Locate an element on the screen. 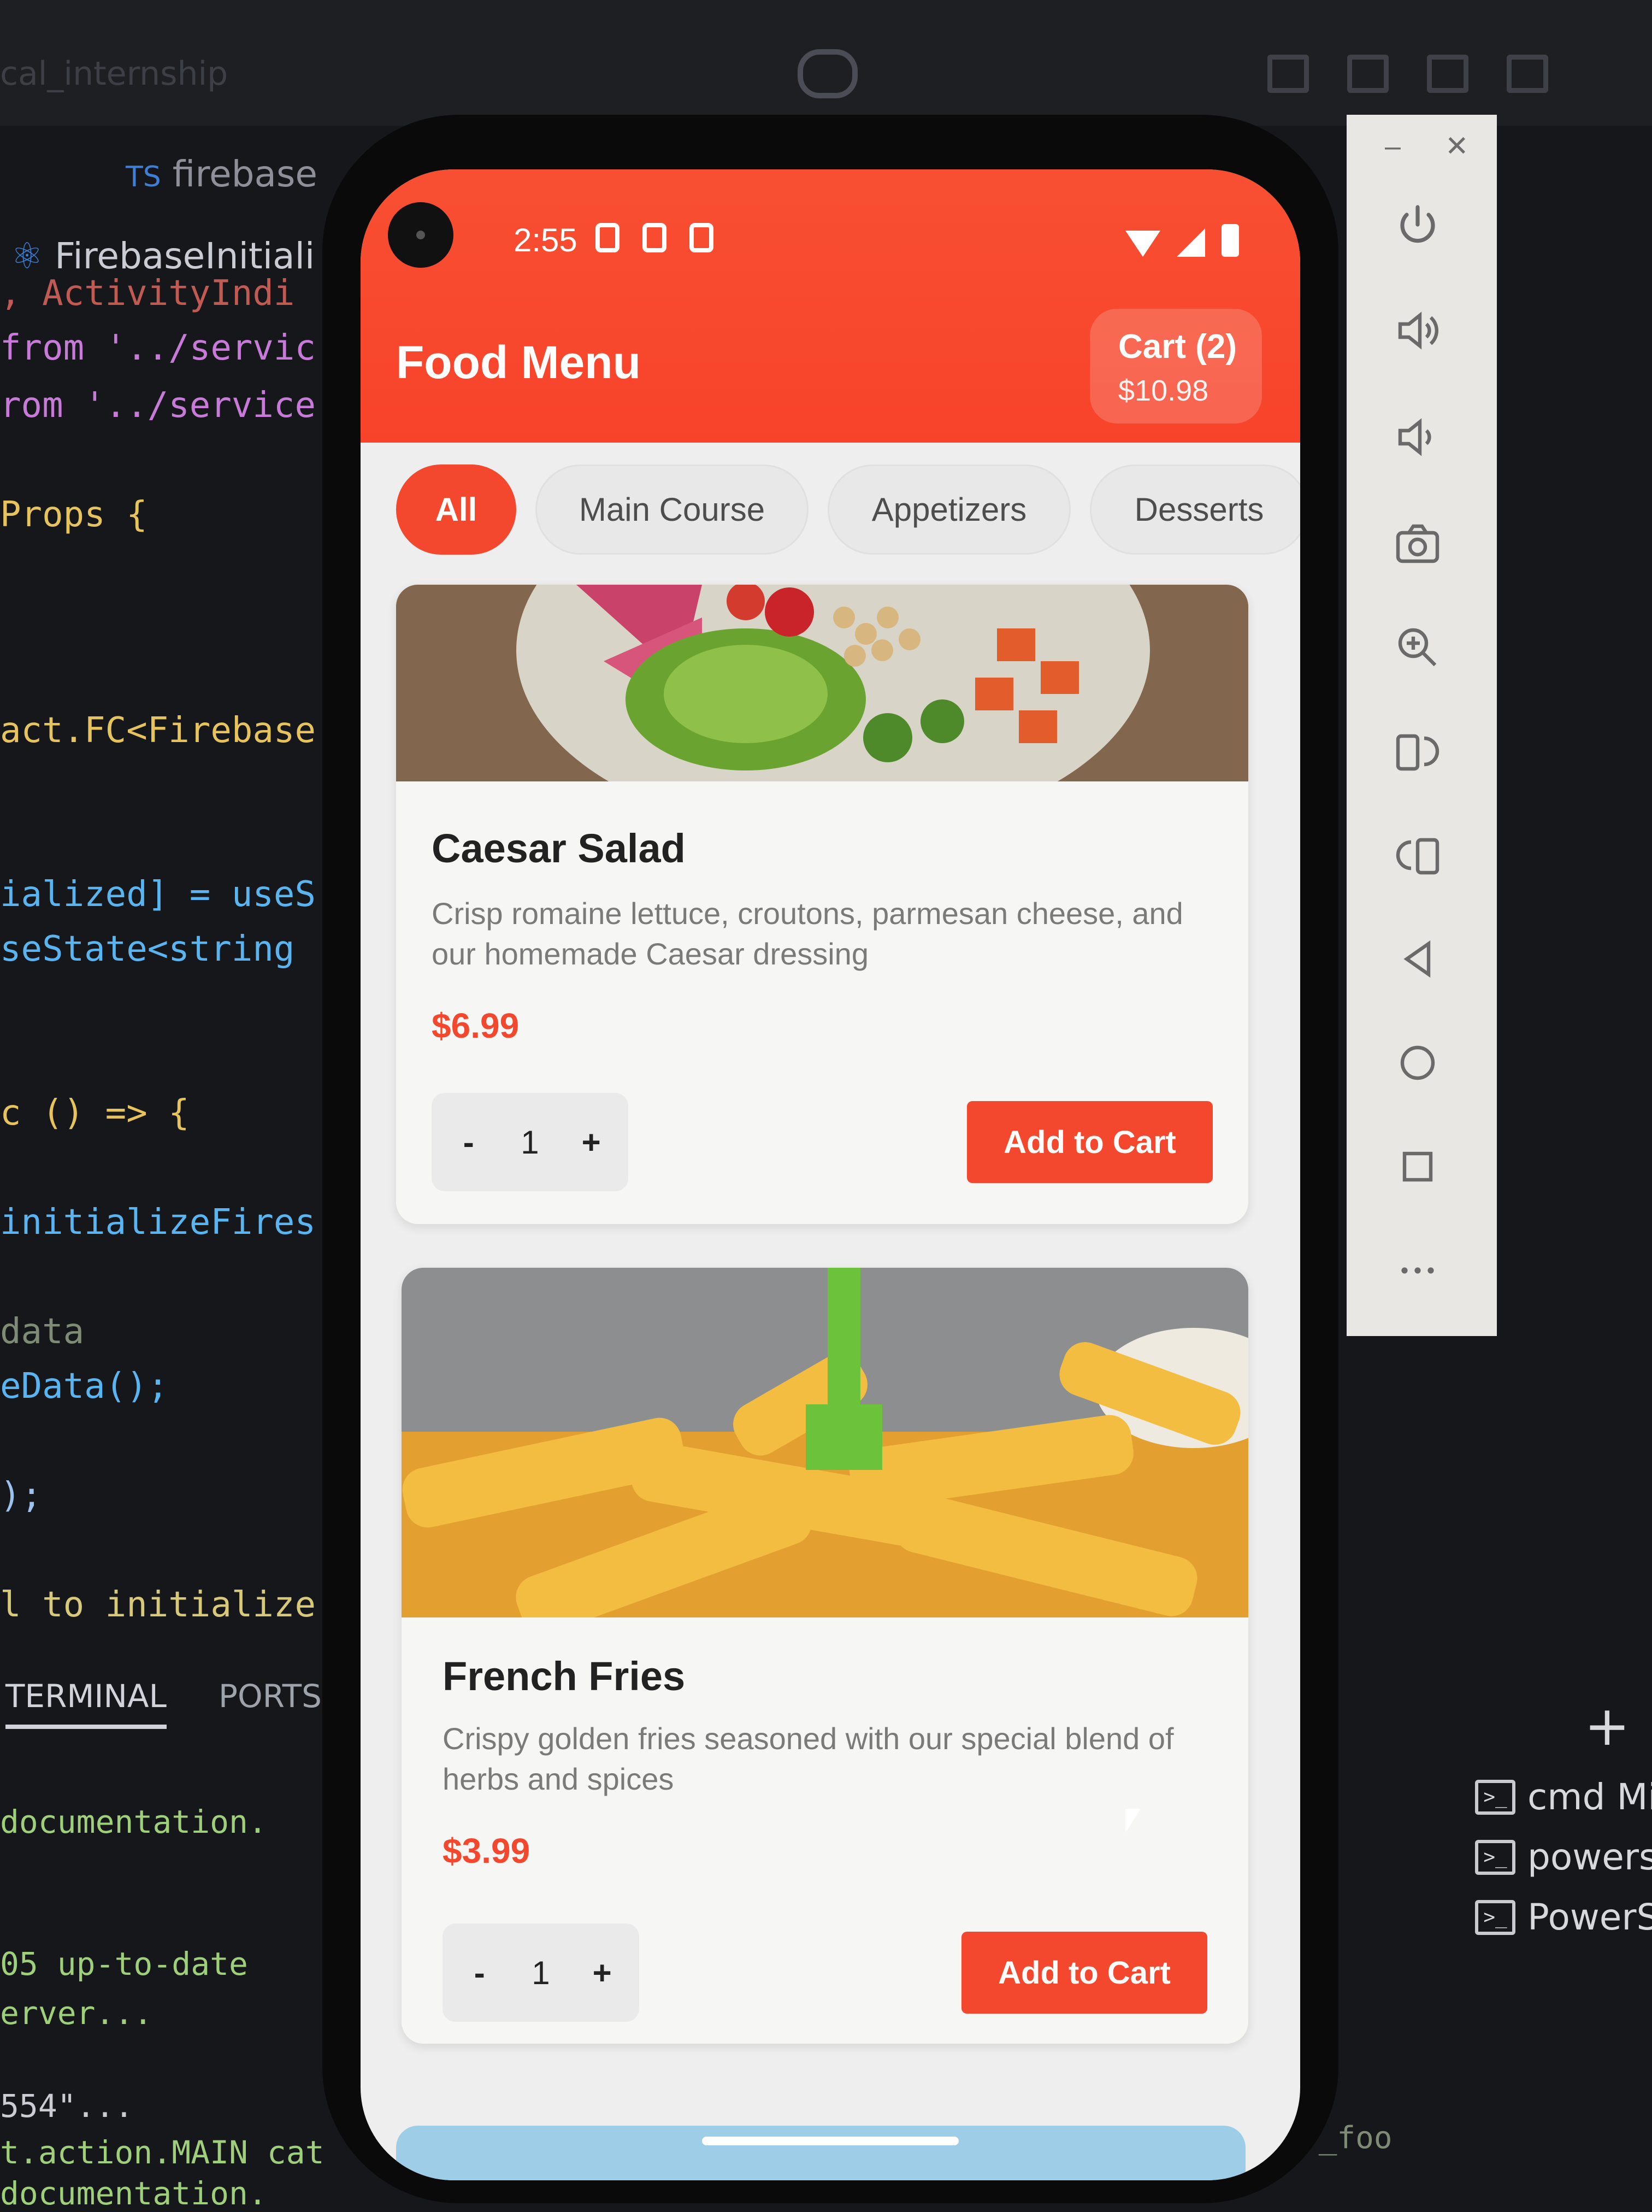  code-line: l to initialize is located at coordinates (158, 1605).